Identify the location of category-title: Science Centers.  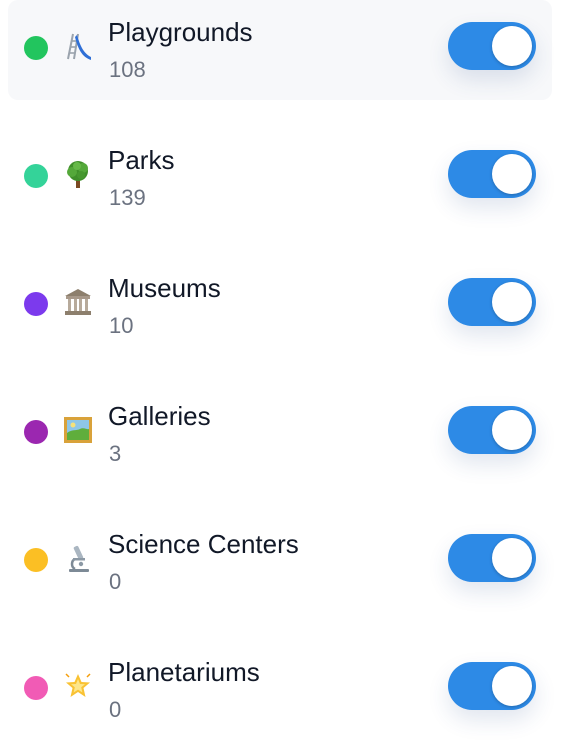
(203, 544).